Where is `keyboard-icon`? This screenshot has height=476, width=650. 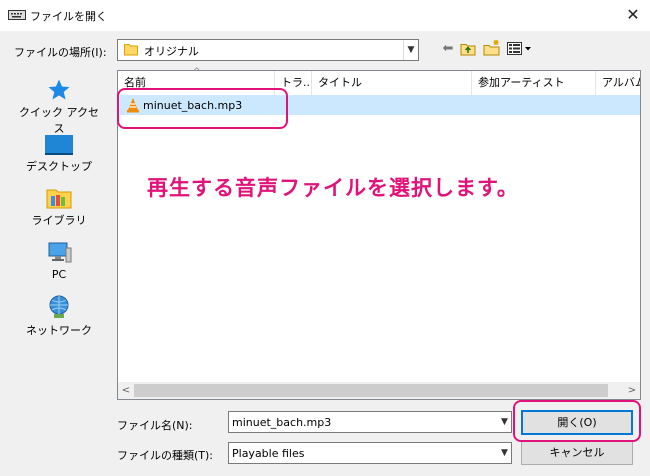 keyboard-icon is located at coordinates (17, 15).